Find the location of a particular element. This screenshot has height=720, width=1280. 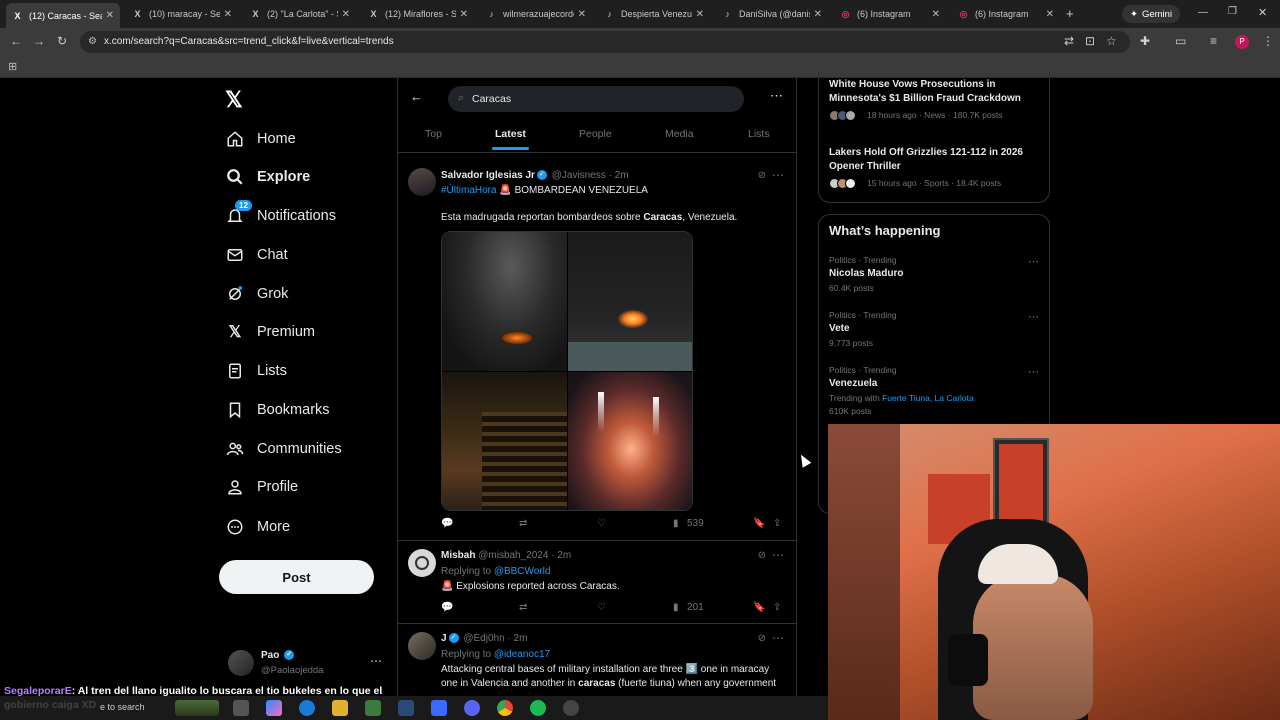

discord-icon is located at coordinates (472, 708).